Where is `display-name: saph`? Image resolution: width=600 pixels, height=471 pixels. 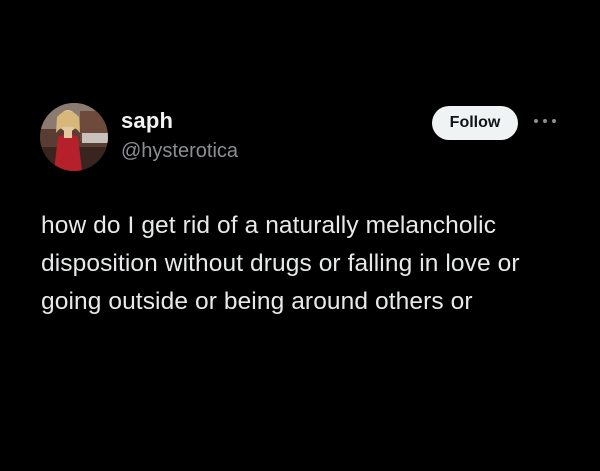
display-name: saph is located at coordinates (179, 121).